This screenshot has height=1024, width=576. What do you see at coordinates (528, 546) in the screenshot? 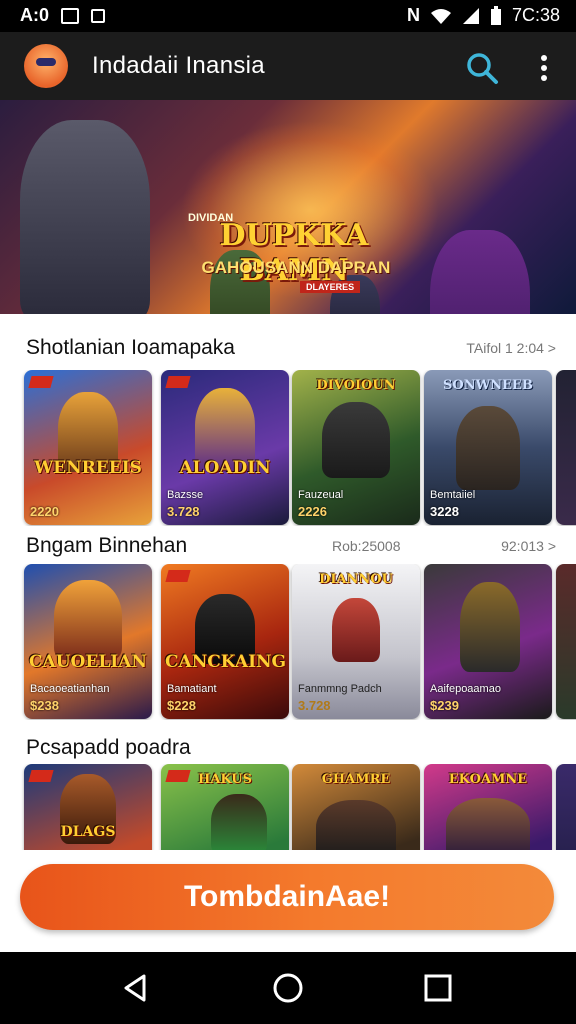
I see `section-meta: 92:013 >` at bounding box center [528, 546].